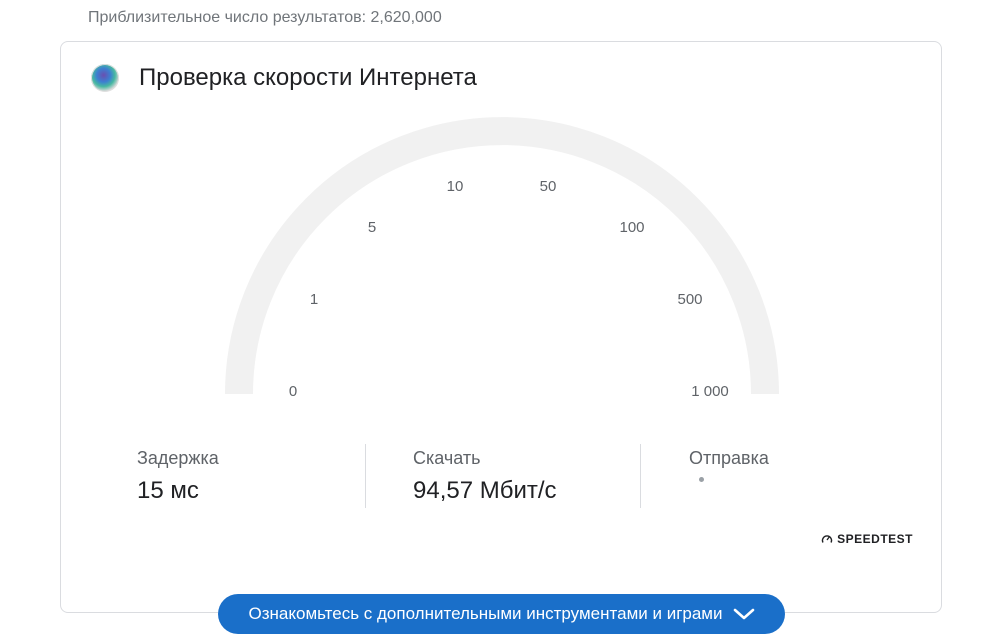 The width and height of the screenshot is (983, 642). What do you see at coordinates (827, 539) in the screenshot?
I see `speedometer-icon` at bounding box center [827, 539].